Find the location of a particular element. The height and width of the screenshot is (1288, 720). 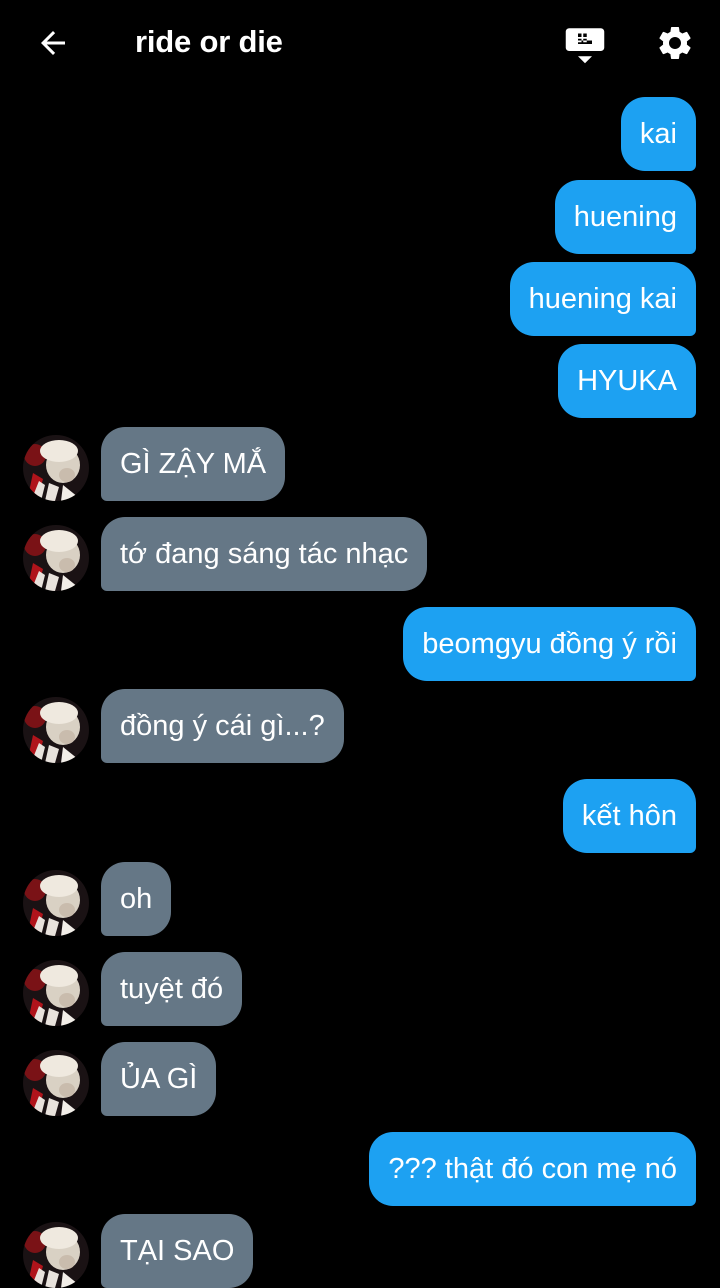

message-text: kai is located at coordinates (658, 133).